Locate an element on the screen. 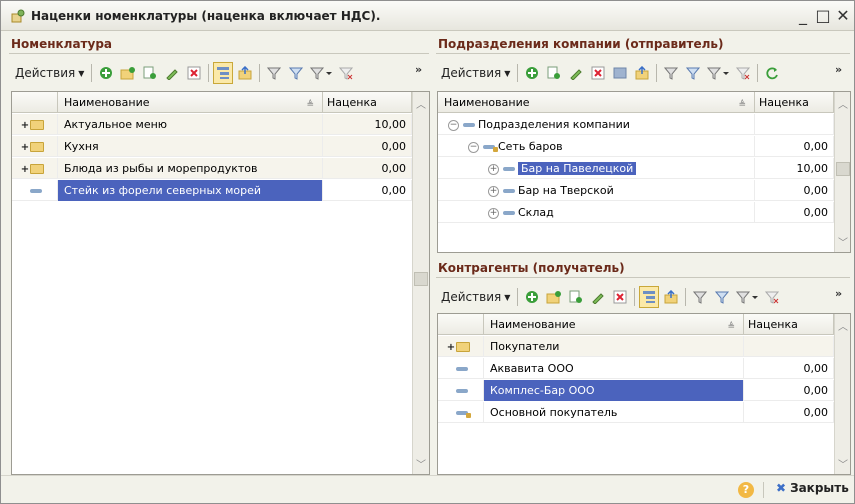 The width and height of the screenshot is (855, 504). tree-row: − Сеть баров 0,00 is located at coordinates (636, 146).